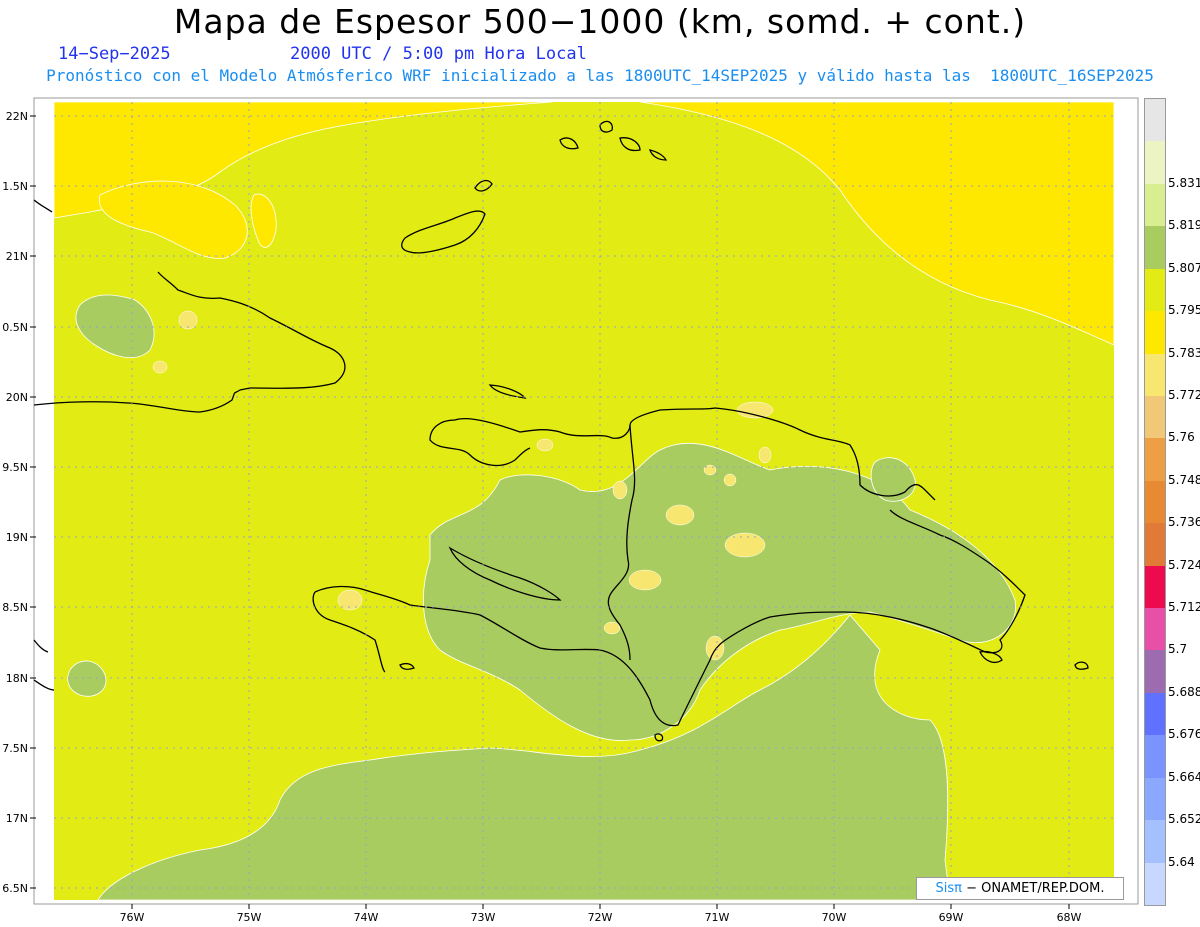 The image size is (1200, 927). Describe the element at coordinates (1181, 437) in the screenshot. I see `color-scale-label: 5.76` at that location.